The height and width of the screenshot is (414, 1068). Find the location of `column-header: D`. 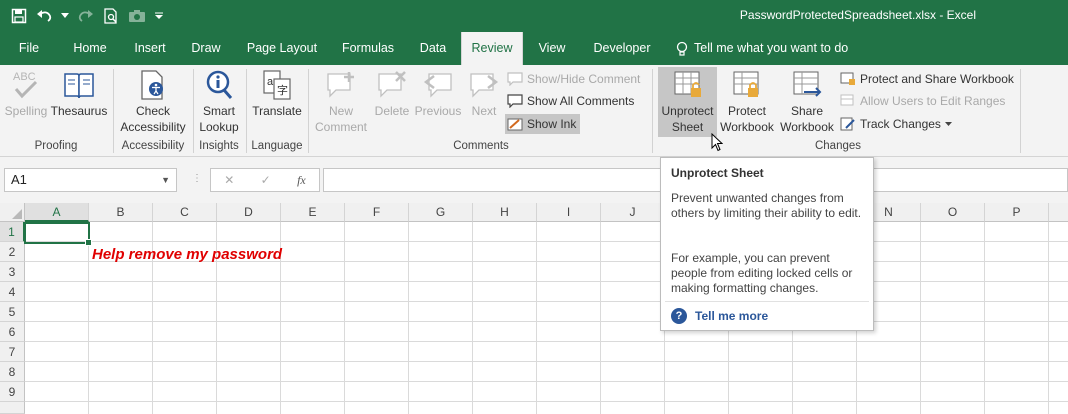

column-header: D is located at coordinates (249, 212).